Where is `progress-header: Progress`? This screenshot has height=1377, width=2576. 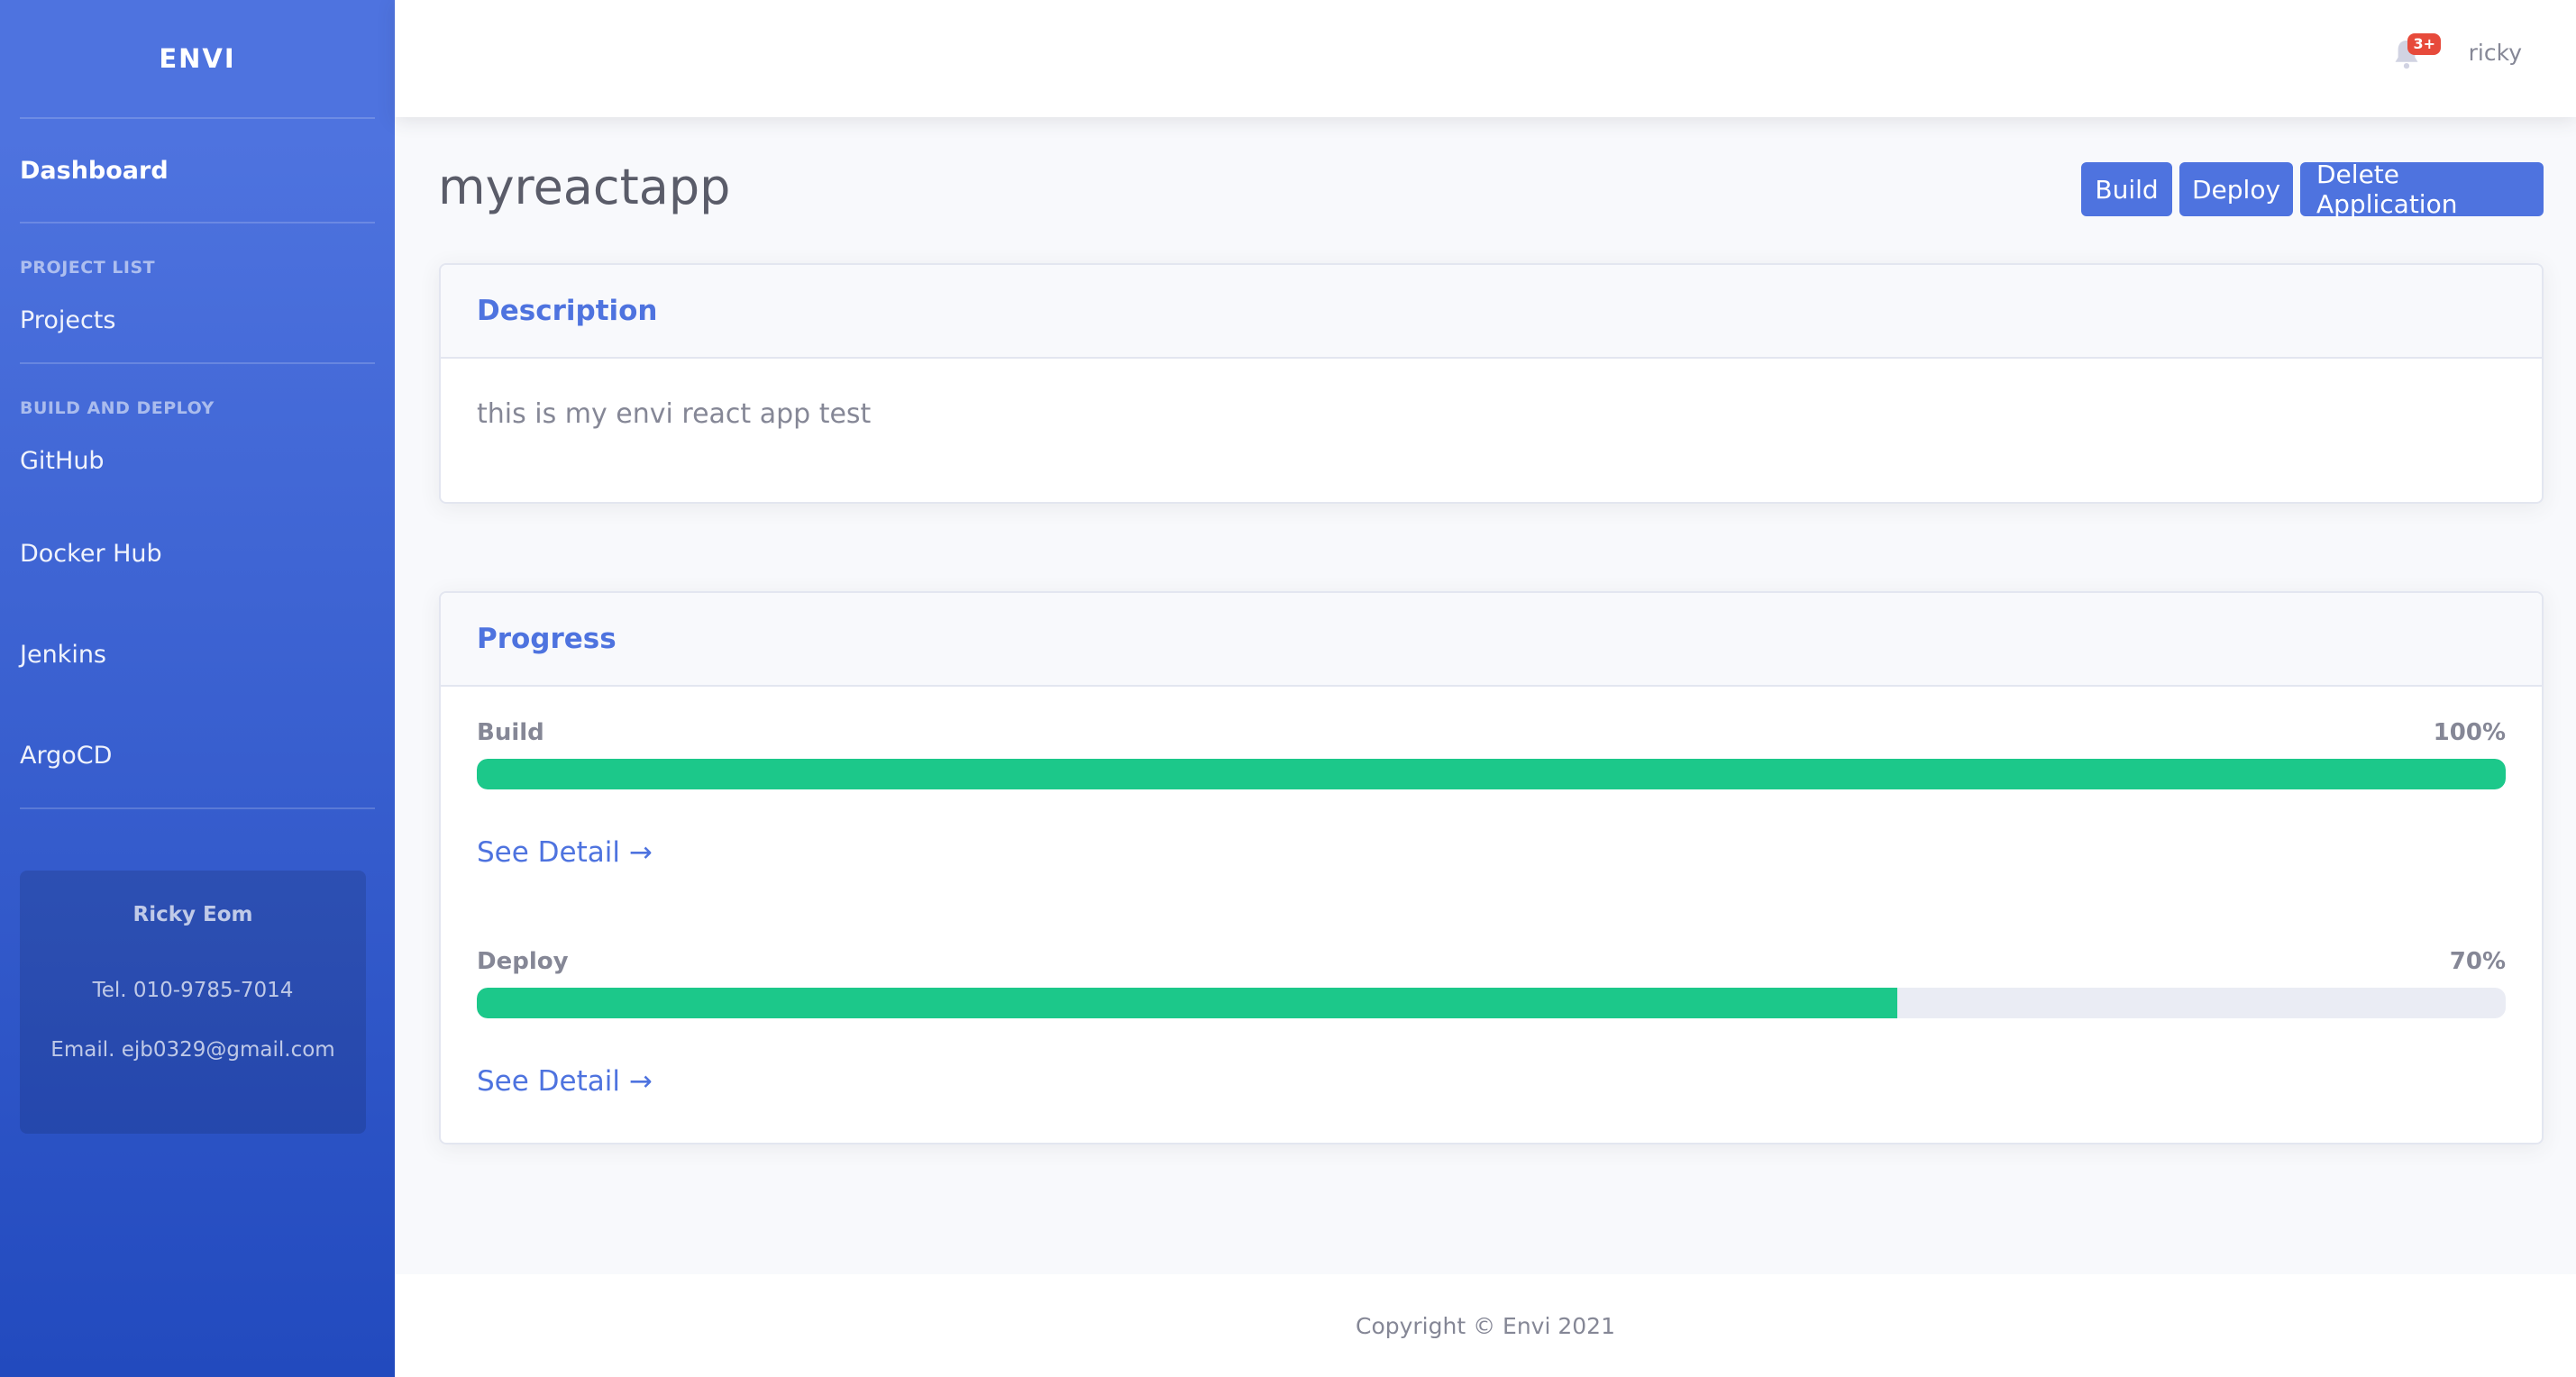 progress-header: Progress is located at coordinates (1491, 640).